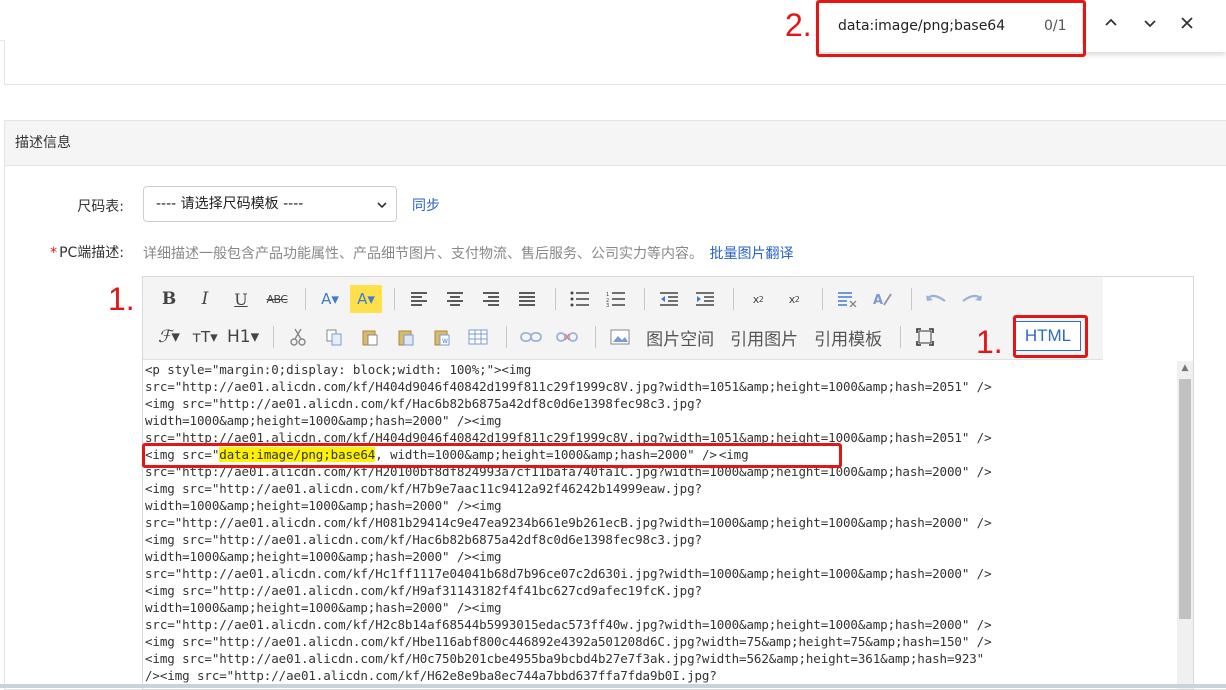 This screenshot has width=1226, height=690. I want to click on copy-icon, so click(334, 337).